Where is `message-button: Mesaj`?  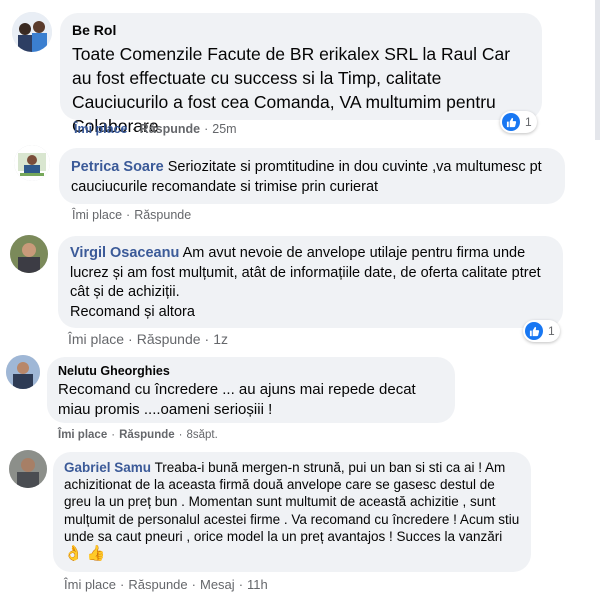
message-button: Mesaj is located at coordinates (217, 584).